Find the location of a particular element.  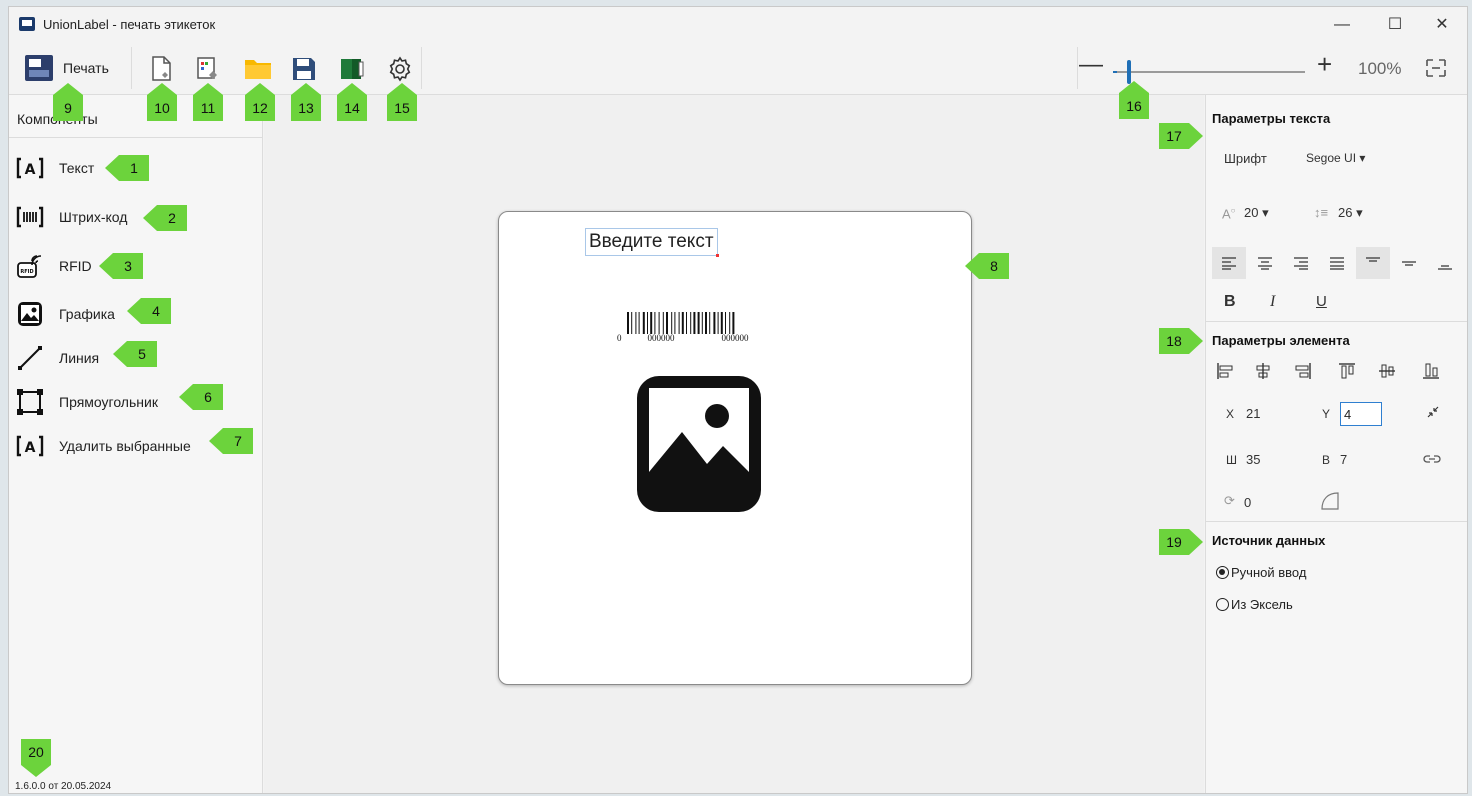

valign-top-button is located at coordinates (1373, 263).